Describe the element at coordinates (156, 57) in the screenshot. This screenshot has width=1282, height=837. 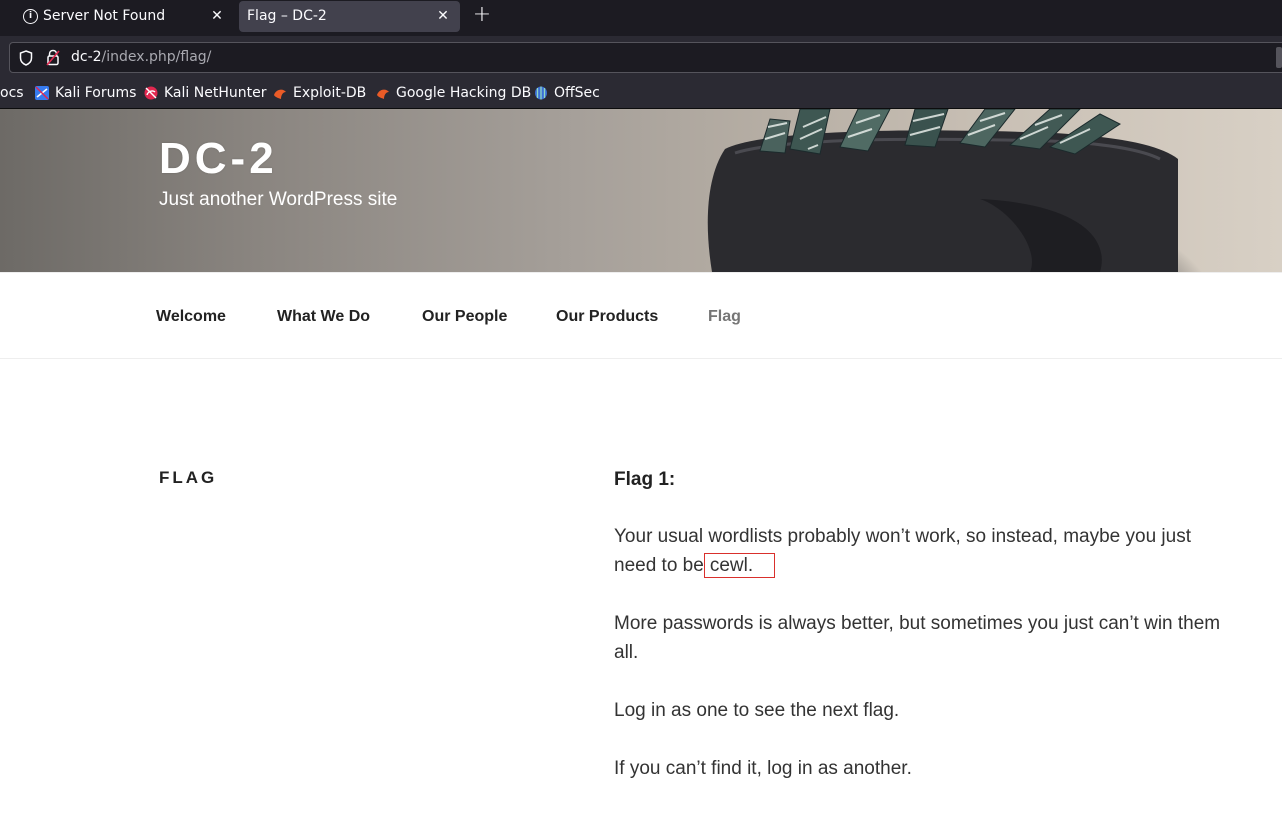
I see `url-path: /index.php/flag/` at that location.